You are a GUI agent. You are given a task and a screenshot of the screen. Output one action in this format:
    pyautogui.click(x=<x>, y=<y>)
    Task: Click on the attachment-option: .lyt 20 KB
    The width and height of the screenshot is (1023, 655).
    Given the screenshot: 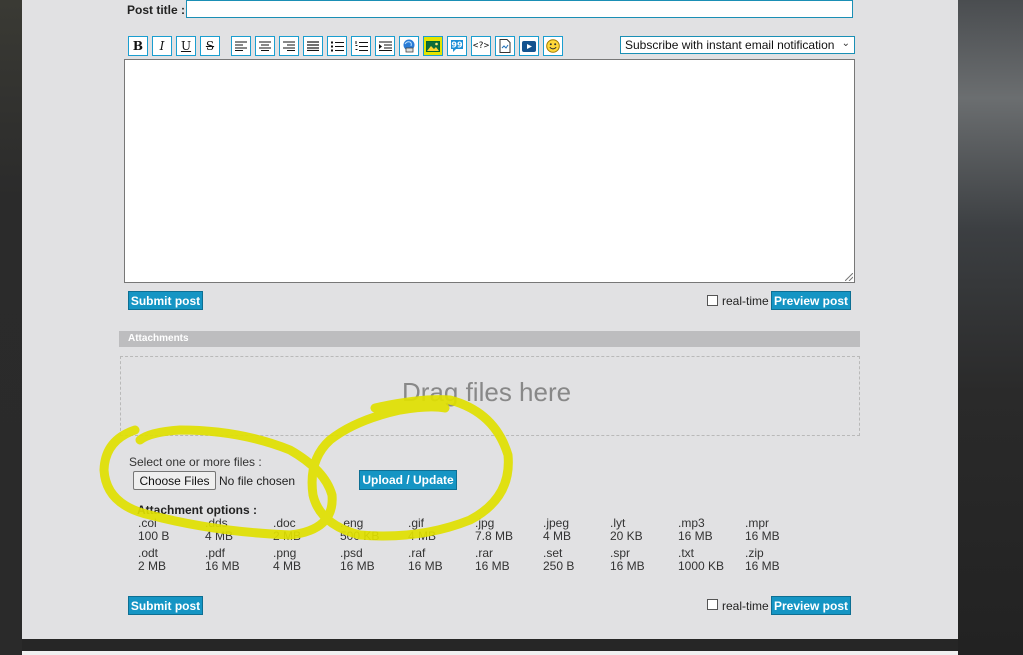 What is the action you would take?
    pyautogui.click(x=626, y=530)
    